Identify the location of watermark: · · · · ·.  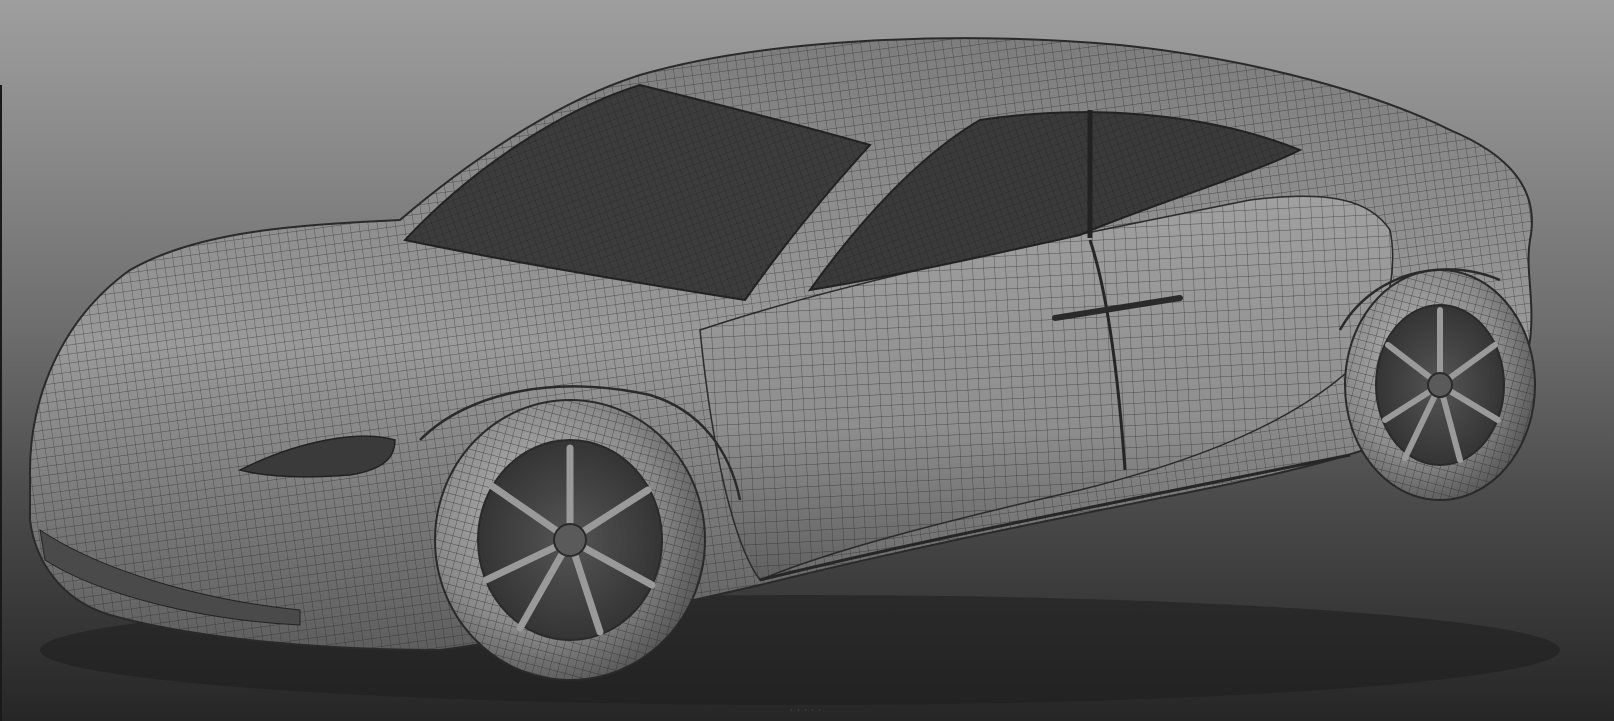
(806, 710).